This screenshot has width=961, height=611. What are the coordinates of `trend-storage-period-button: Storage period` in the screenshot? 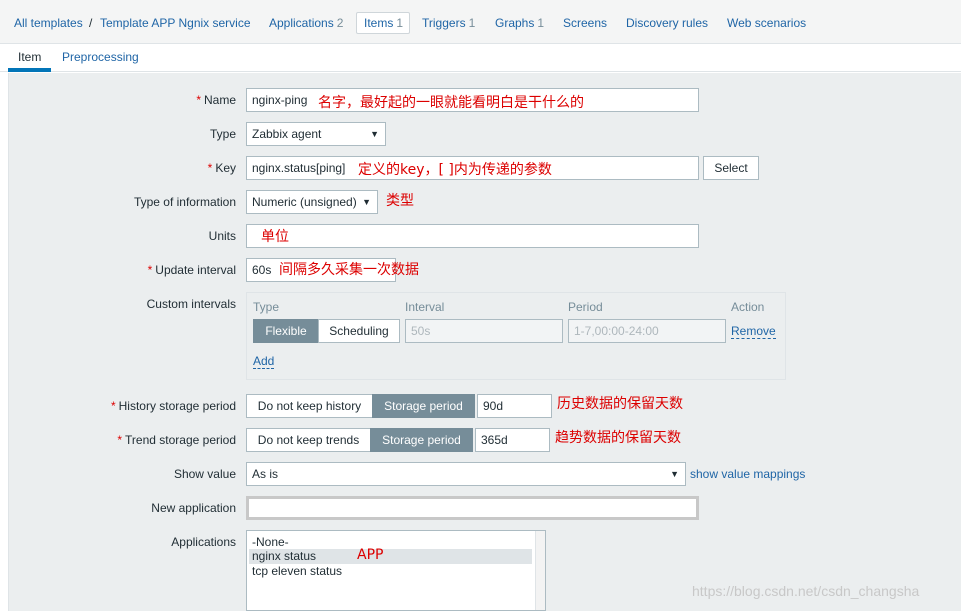 It's located at (421, 440).